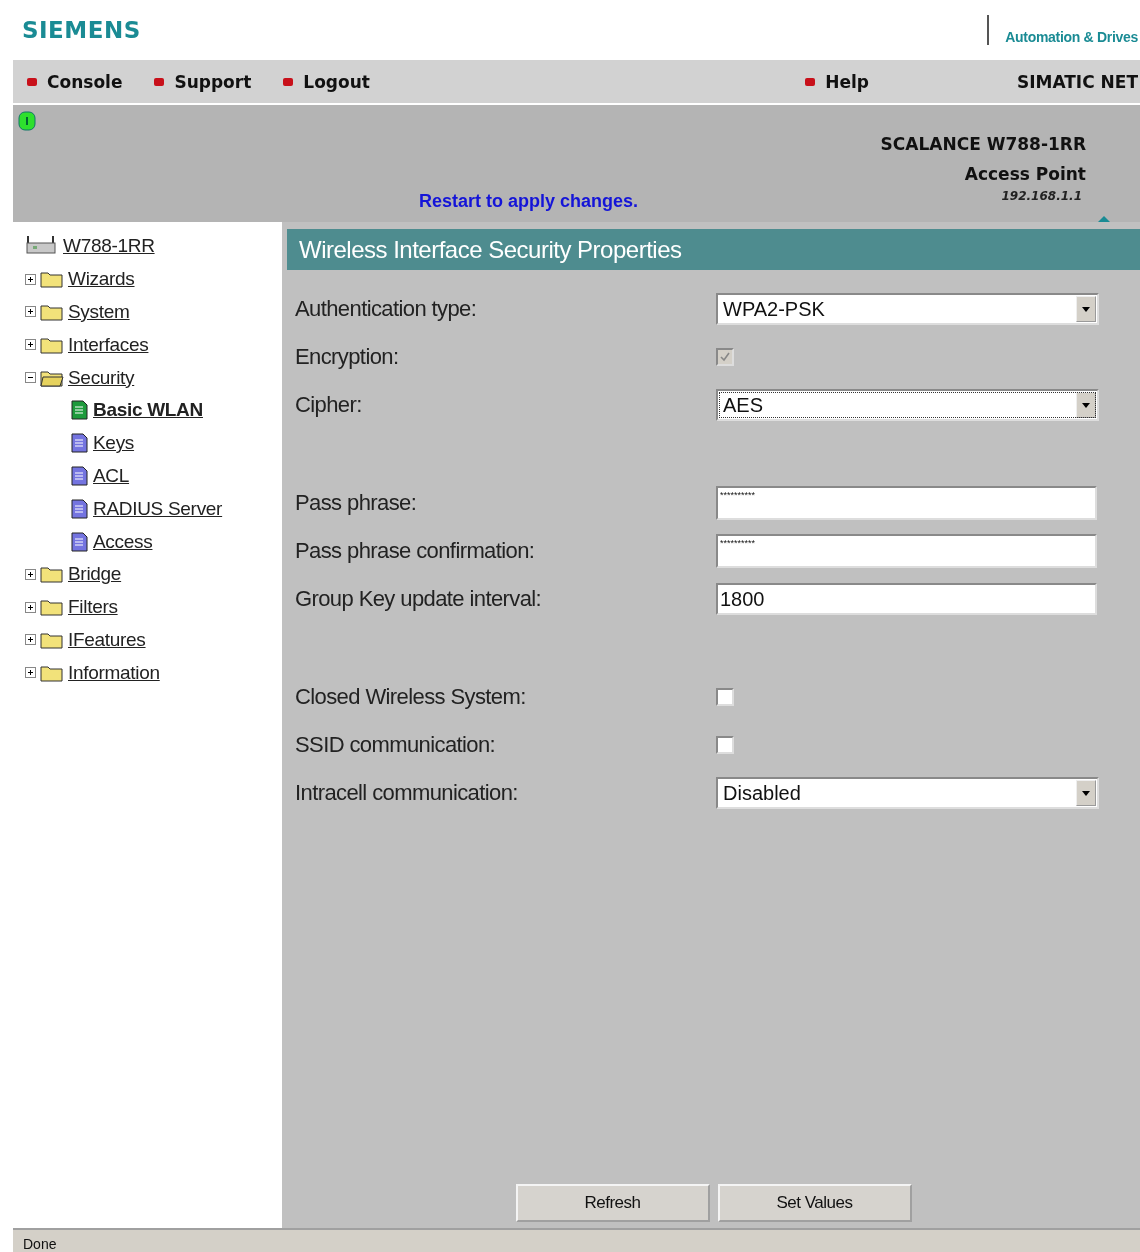  Describe the element at coordinates (407, 793) in the screenshot. I see `field-label: Intracell communication:` at that location.